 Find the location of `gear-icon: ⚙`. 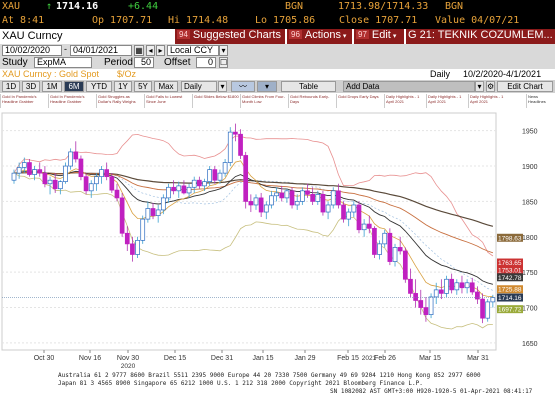

gear-icon: ⚙ is located at coordinates (490, 86).